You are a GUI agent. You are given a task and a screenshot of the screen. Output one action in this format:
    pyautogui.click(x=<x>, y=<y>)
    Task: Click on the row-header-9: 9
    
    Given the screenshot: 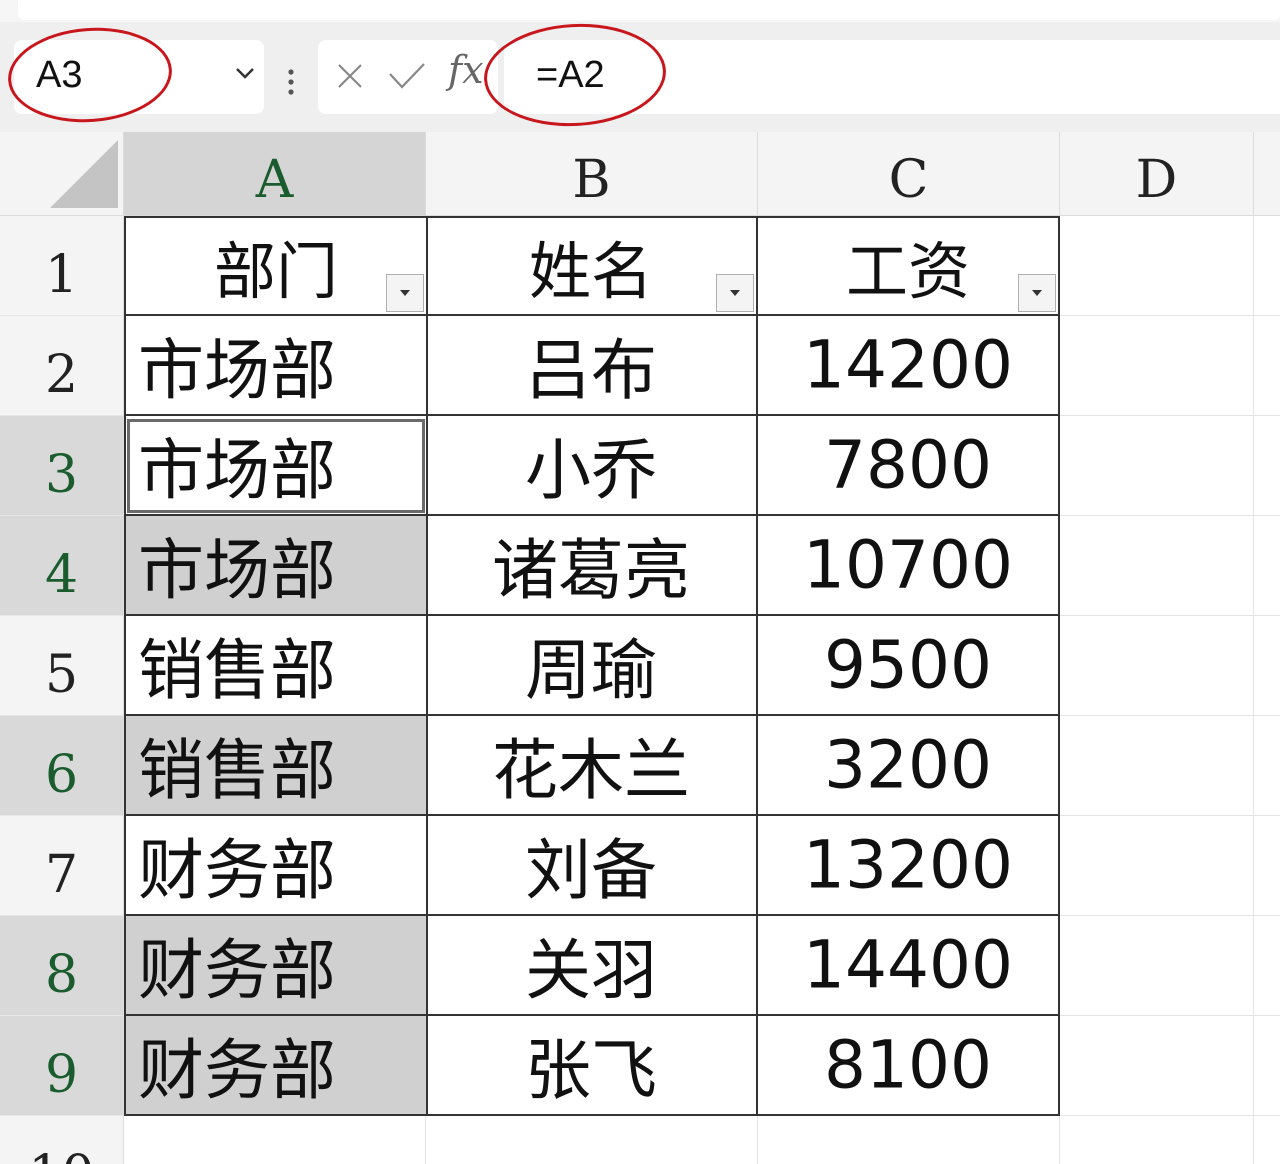 What is the action you would take?
    pyautogui.click(x=62, y=1066)
    